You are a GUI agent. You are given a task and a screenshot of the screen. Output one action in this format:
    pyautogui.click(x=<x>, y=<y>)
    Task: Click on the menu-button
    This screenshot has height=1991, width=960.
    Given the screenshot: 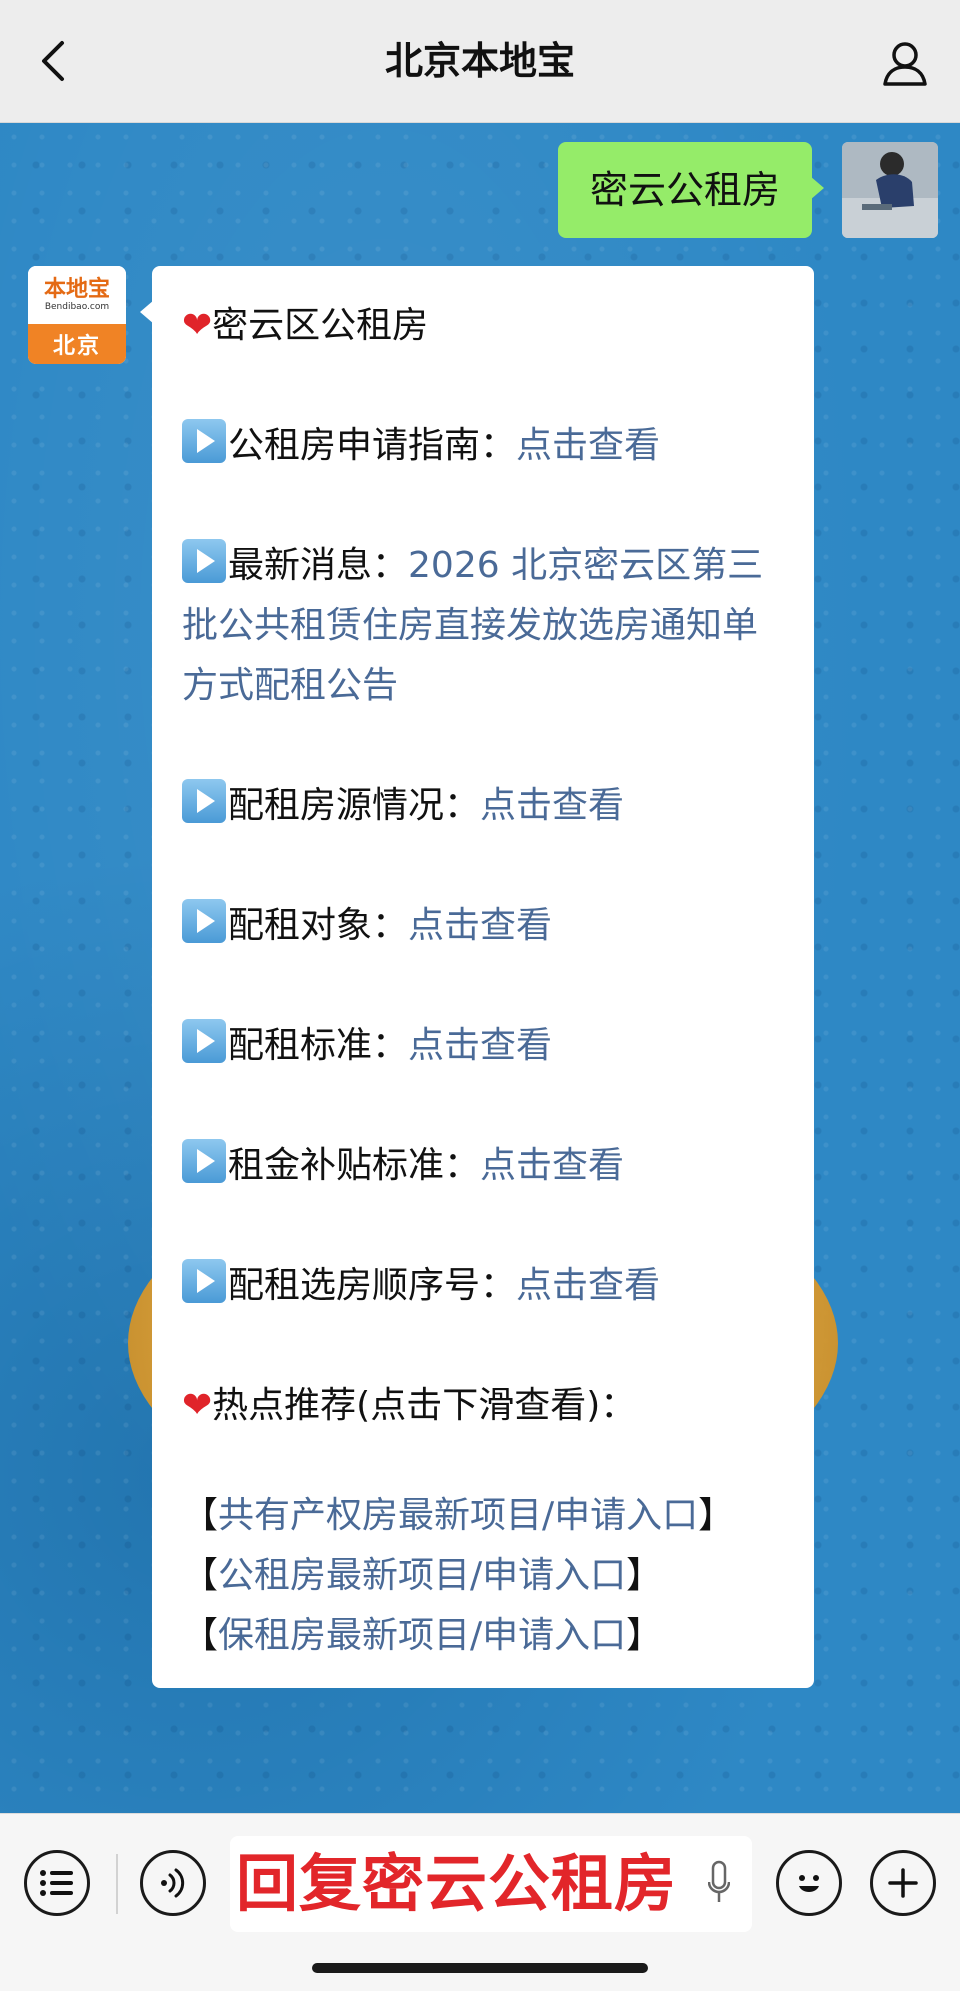 What is the action you would take?
    pyautogui.click(x=57, y=1883)
    